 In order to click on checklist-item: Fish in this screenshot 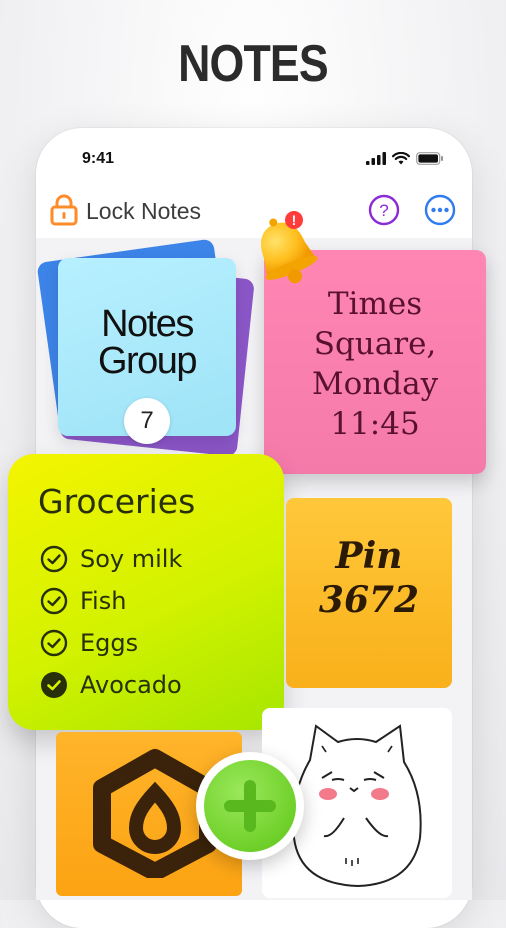, I will do `click(111, 601)`.